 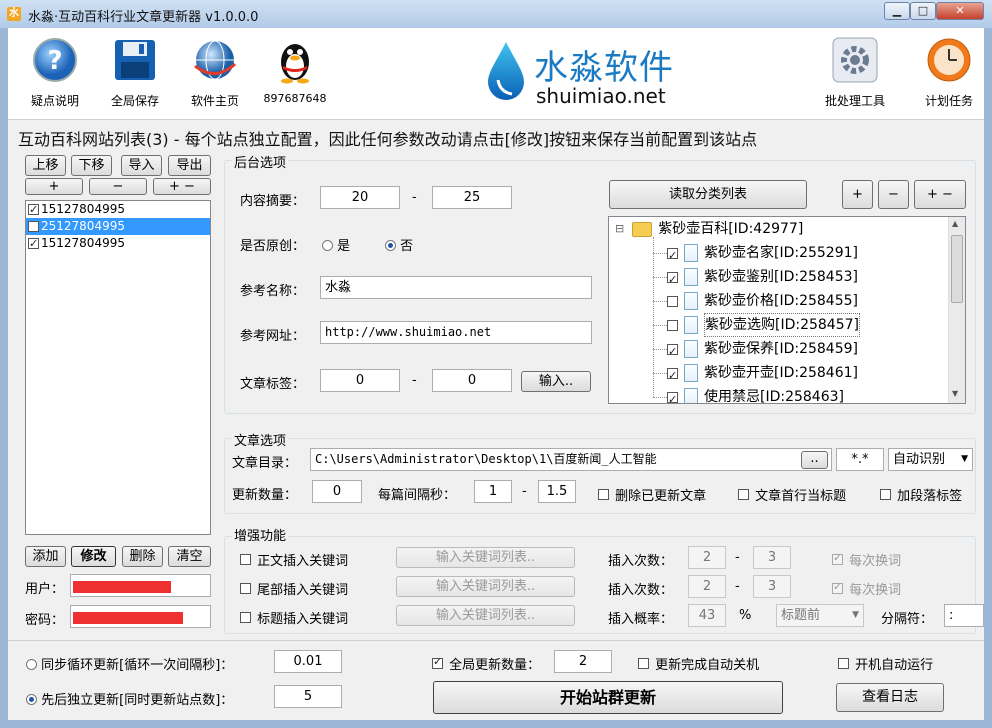 What do you see at coordinates (360, 197) in the screenshot?
I see `summary-from-input: 20` at bounding box center [360, 197].